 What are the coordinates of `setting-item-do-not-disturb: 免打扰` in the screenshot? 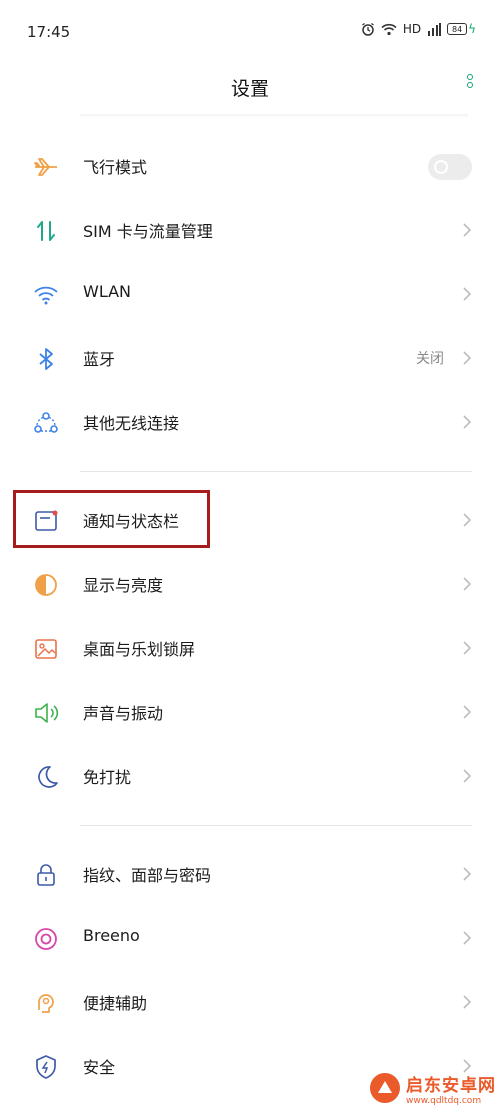 It's located at (250, 776).